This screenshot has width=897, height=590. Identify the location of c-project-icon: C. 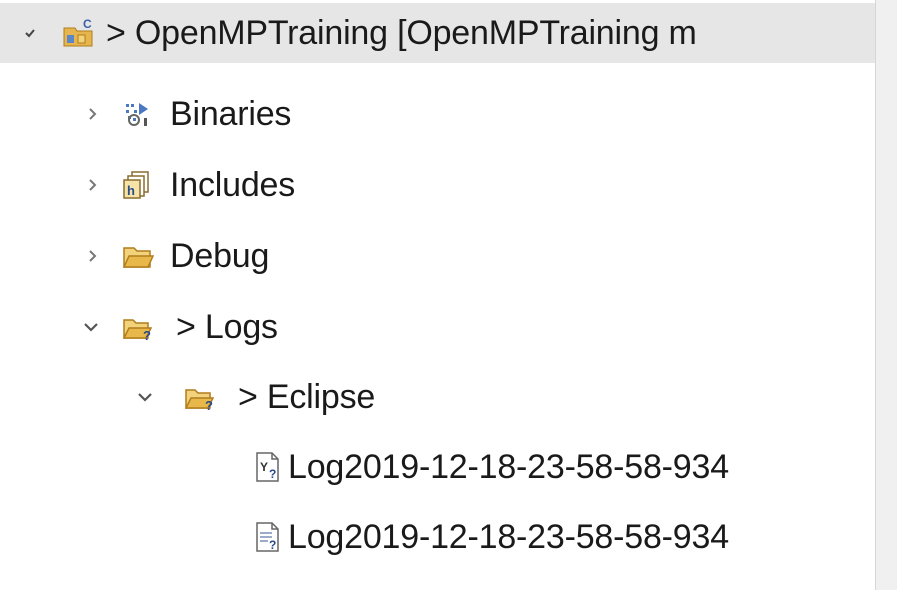
(78, 33).